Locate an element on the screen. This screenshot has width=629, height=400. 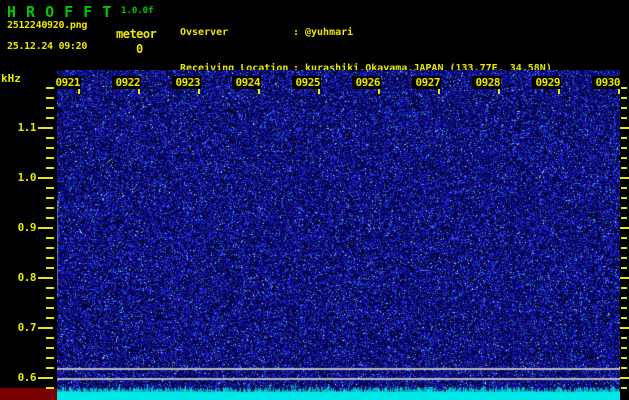
time-label: 0929 is located at coordinates (546, 82).